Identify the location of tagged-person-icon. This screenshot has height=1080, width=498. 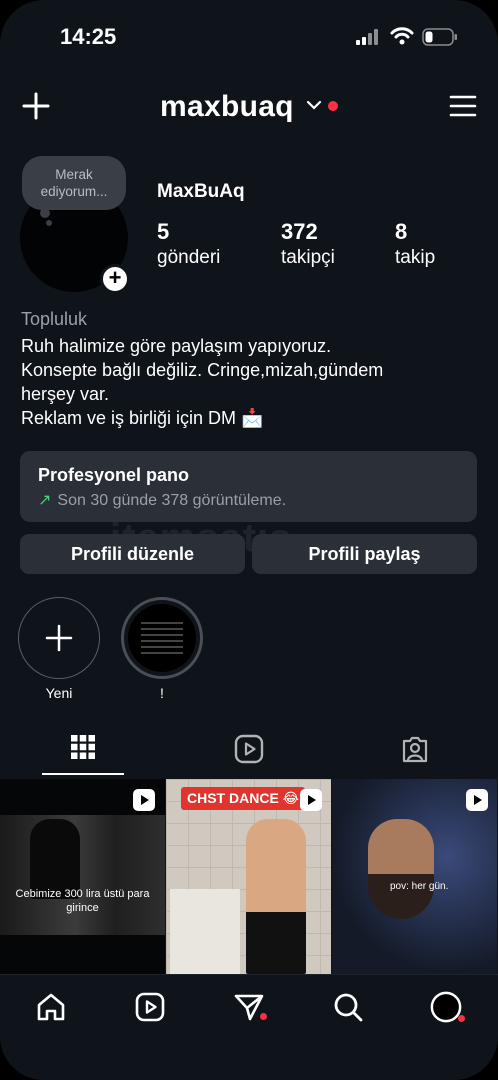
(415, 749).